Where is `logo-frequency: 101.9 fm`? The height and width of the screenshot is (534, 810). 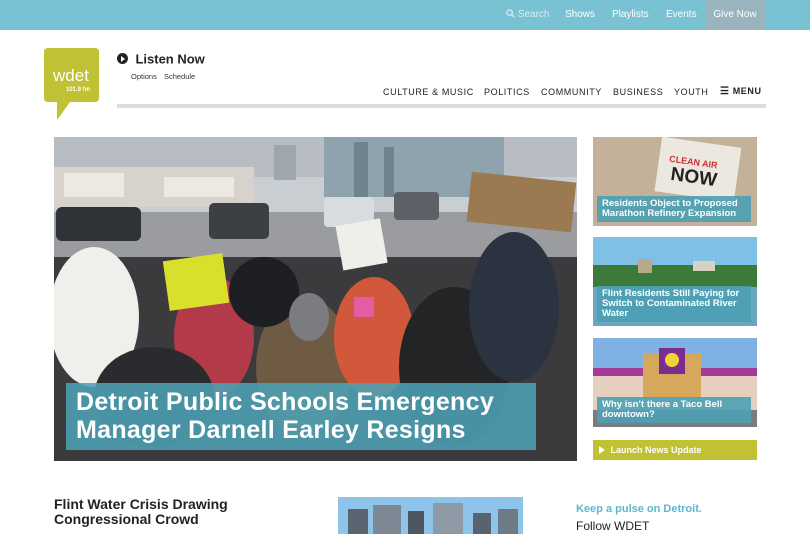 logo-frequency: 101.9 fm is located at coordinates (78, 90).